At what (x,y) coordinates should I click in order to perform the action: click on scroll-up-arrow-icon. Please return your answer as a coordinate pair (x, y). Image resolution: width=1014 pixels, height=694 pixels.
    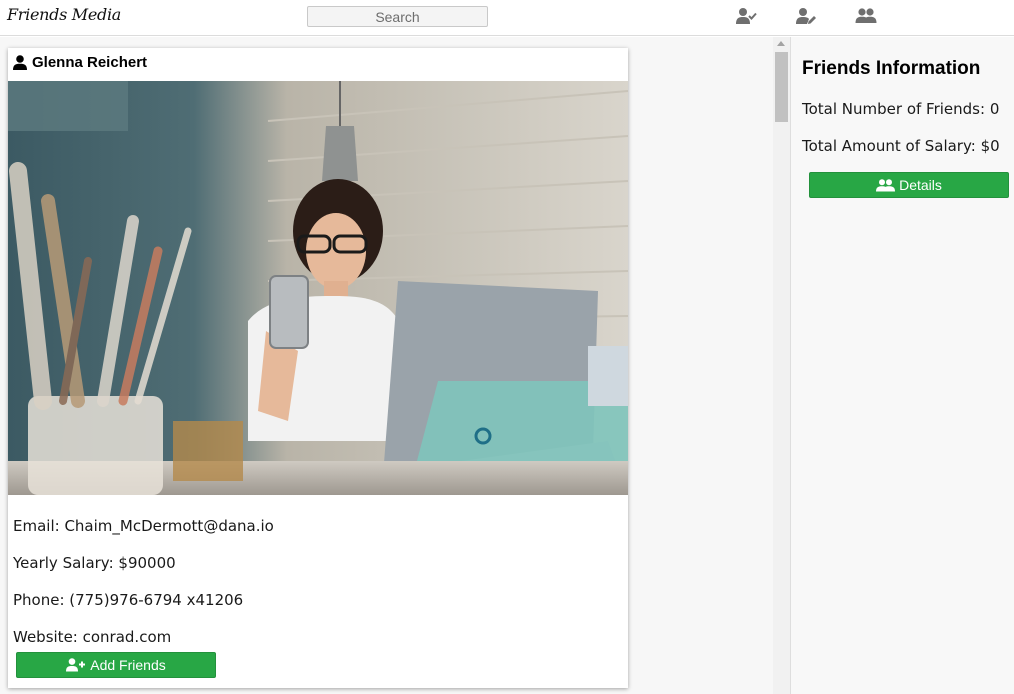
    Looking at the image, I should click on (781, 43).